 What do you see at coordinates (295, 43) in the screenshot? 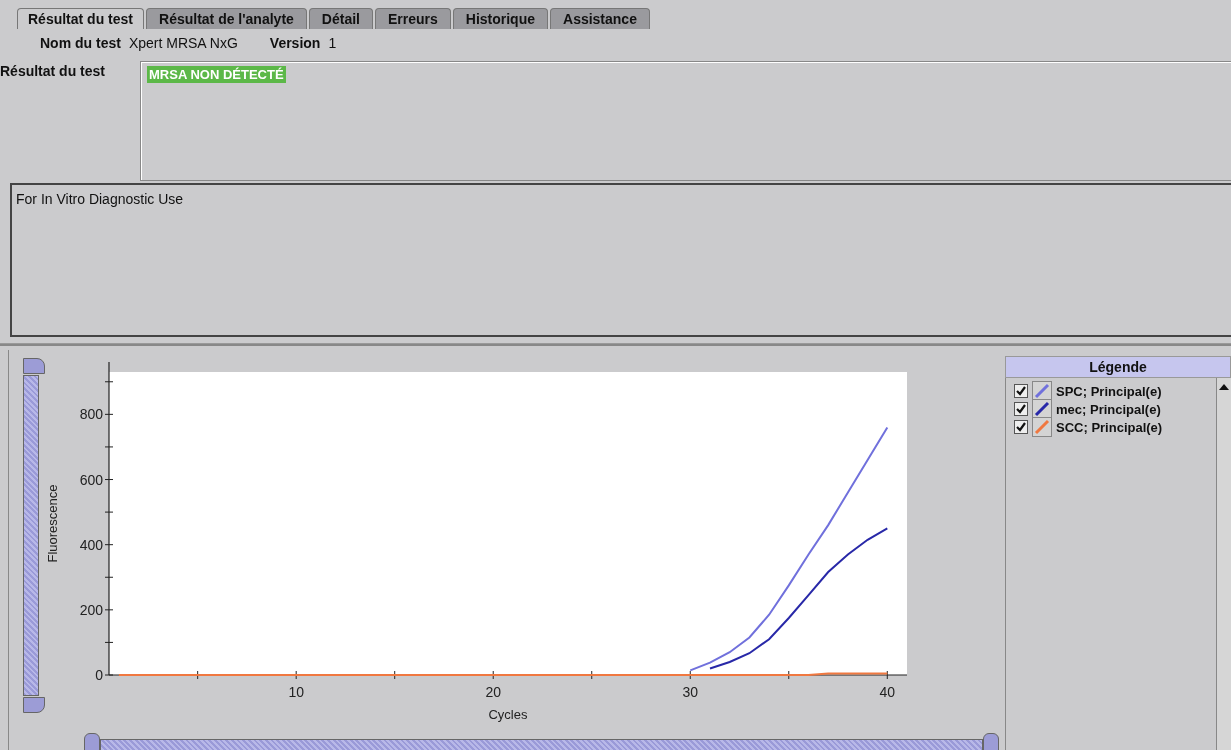
I see `field-label: Version` at bounding box center [295, 43].